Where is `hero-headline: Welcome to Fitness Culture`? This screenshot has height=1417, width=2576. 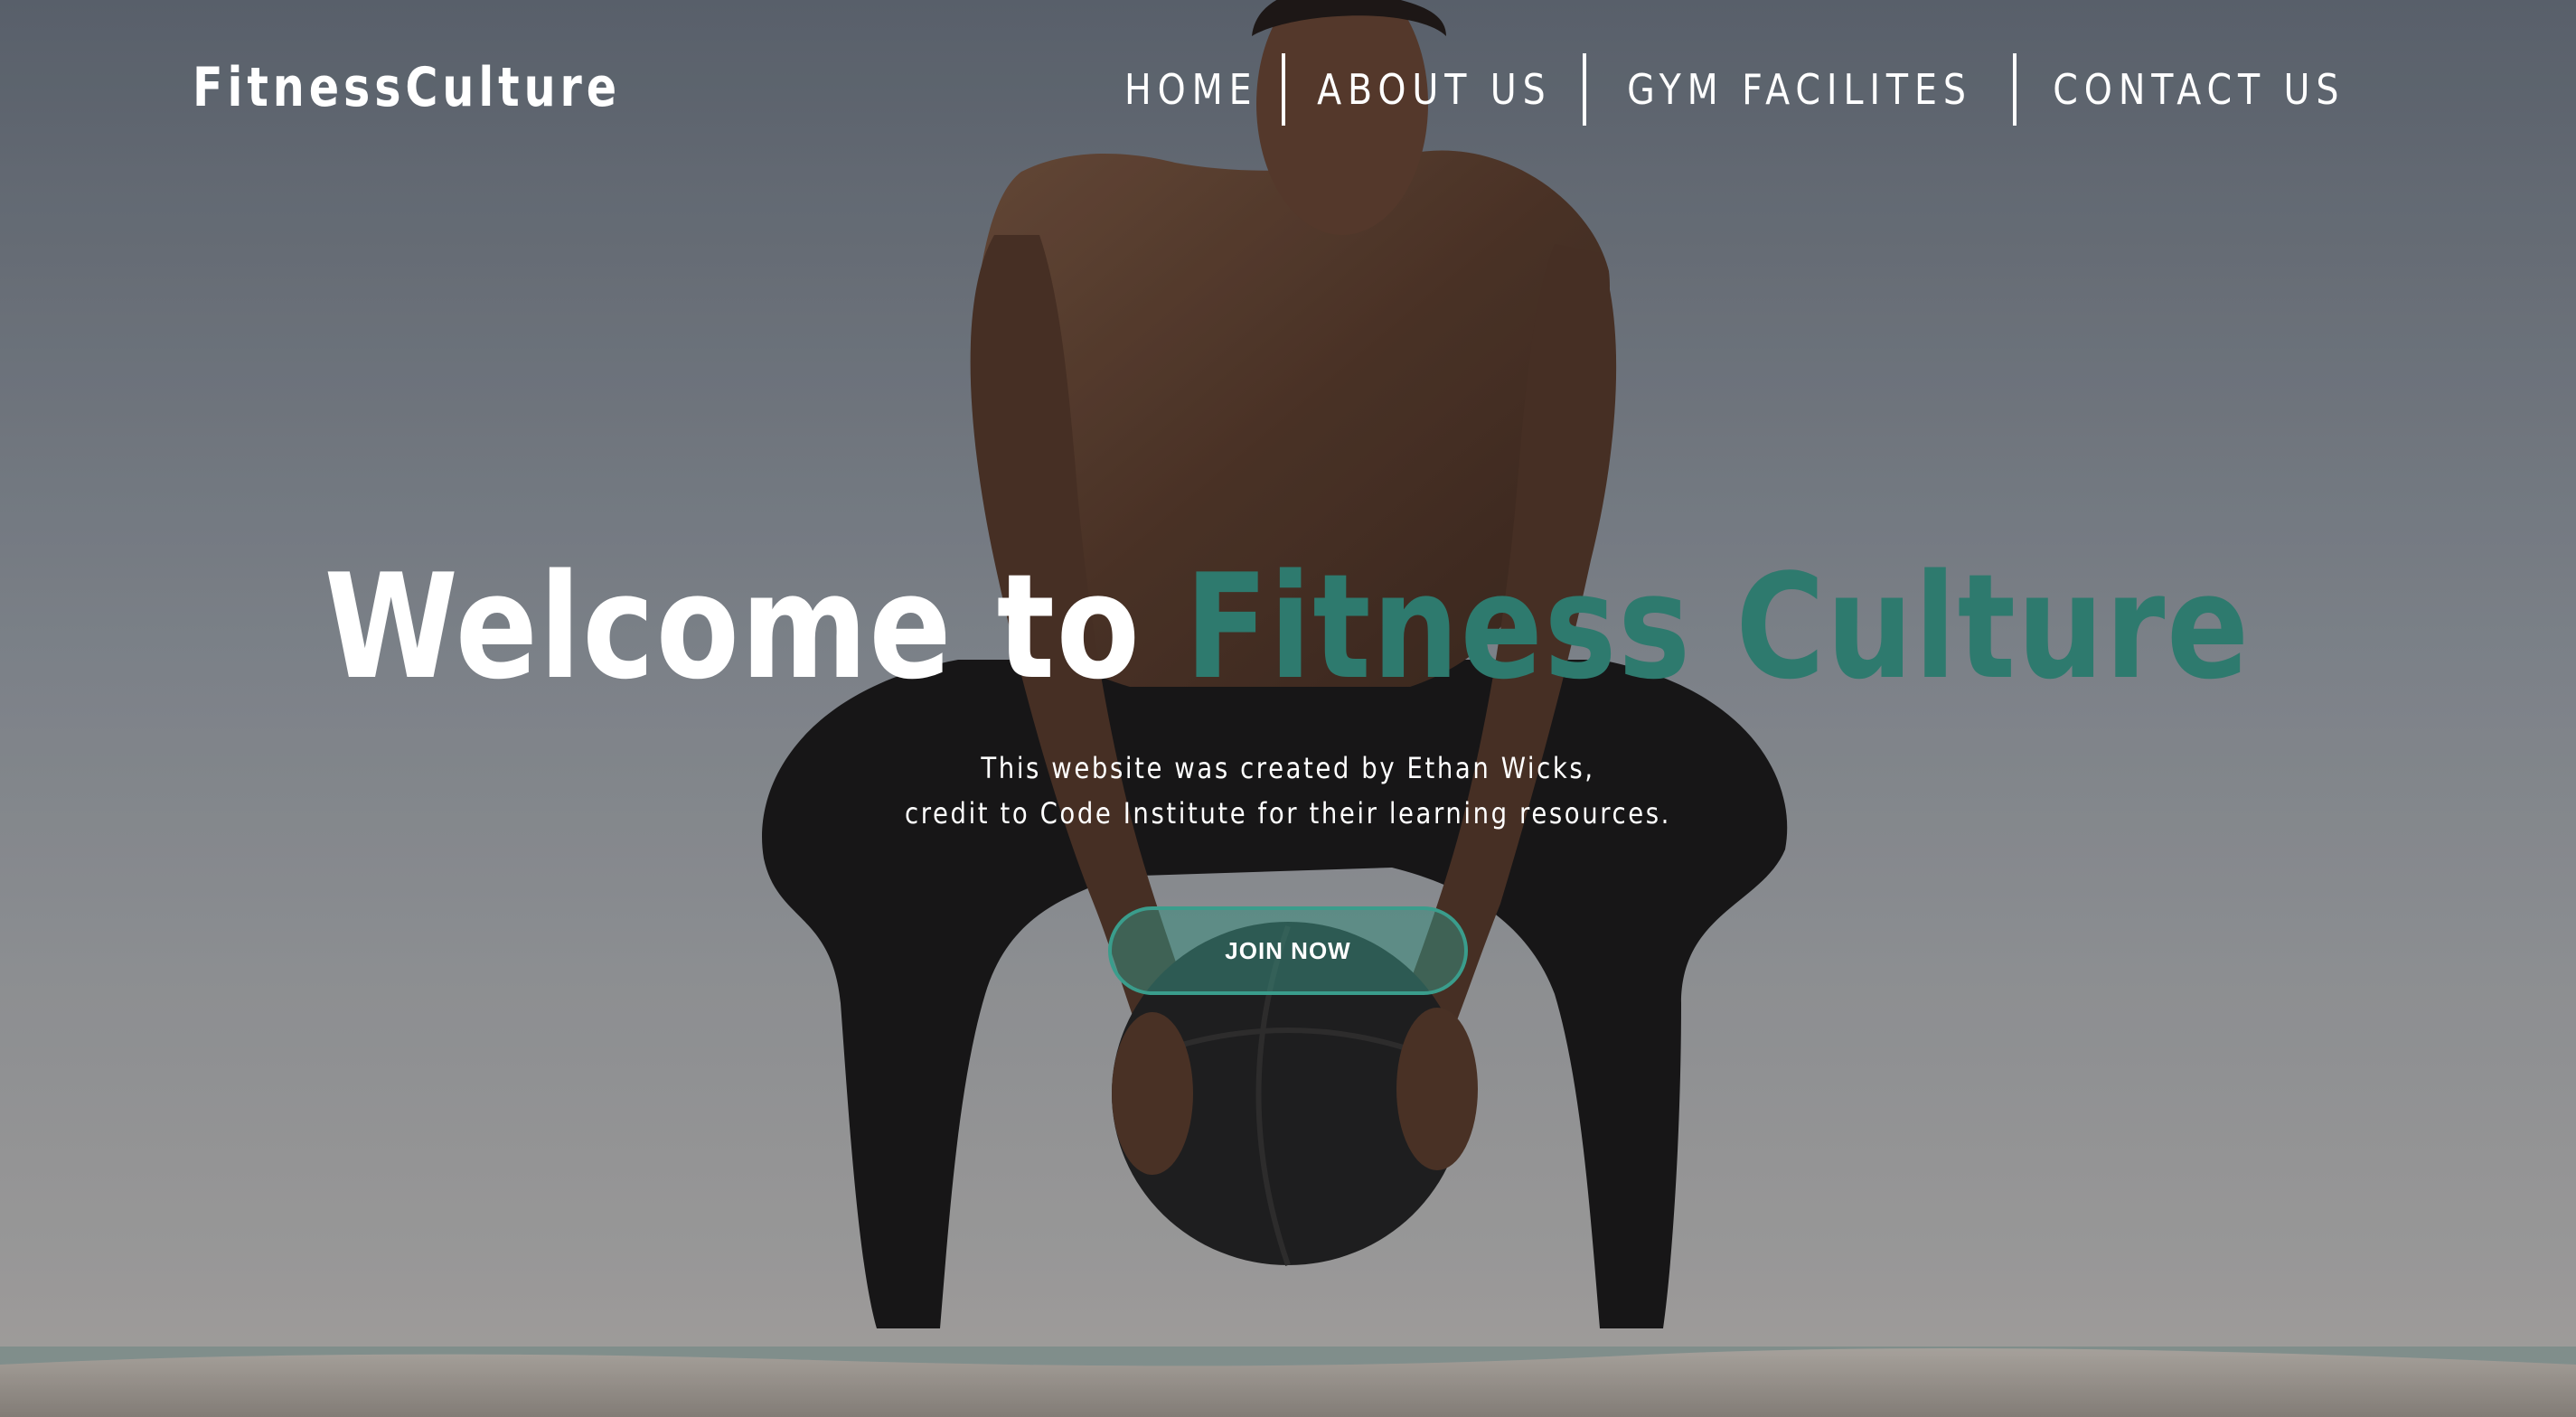 hero-headline: Welcome to Fitness Culture is located at coordinates (1287, 627).